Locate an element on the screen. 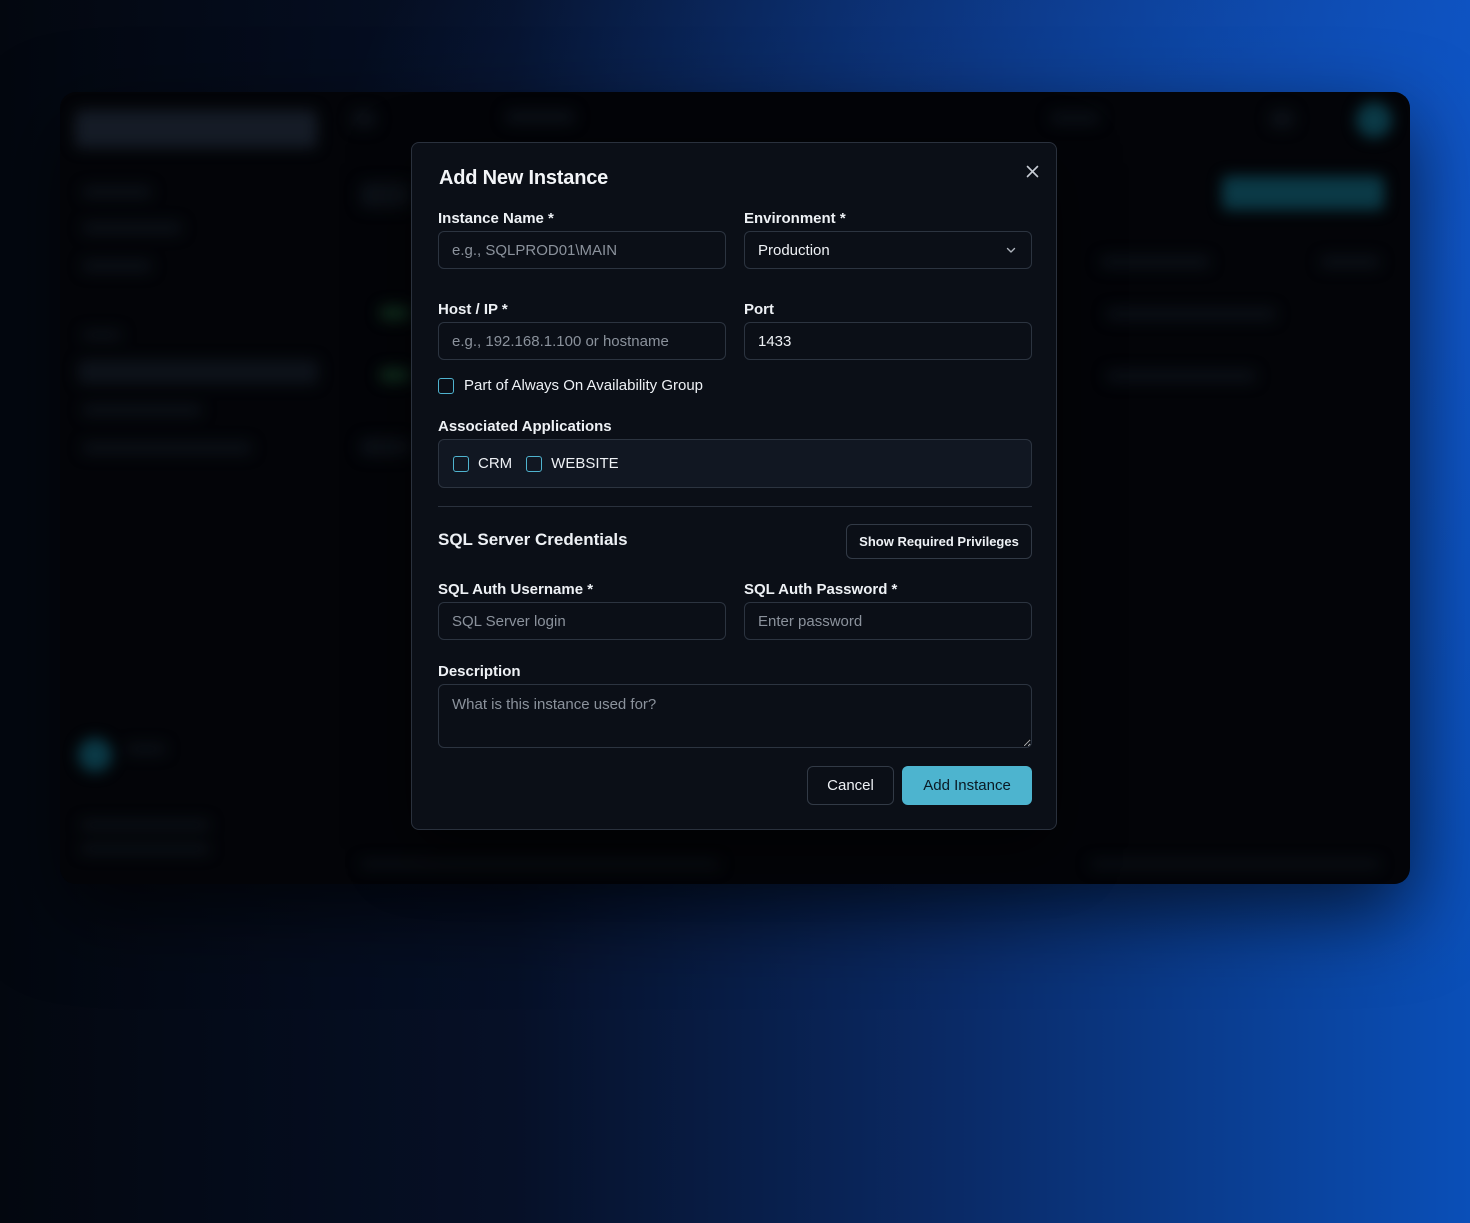 The image size is (1470, 1223). website-label: WEBSITE is located at coordinates (585, 463).